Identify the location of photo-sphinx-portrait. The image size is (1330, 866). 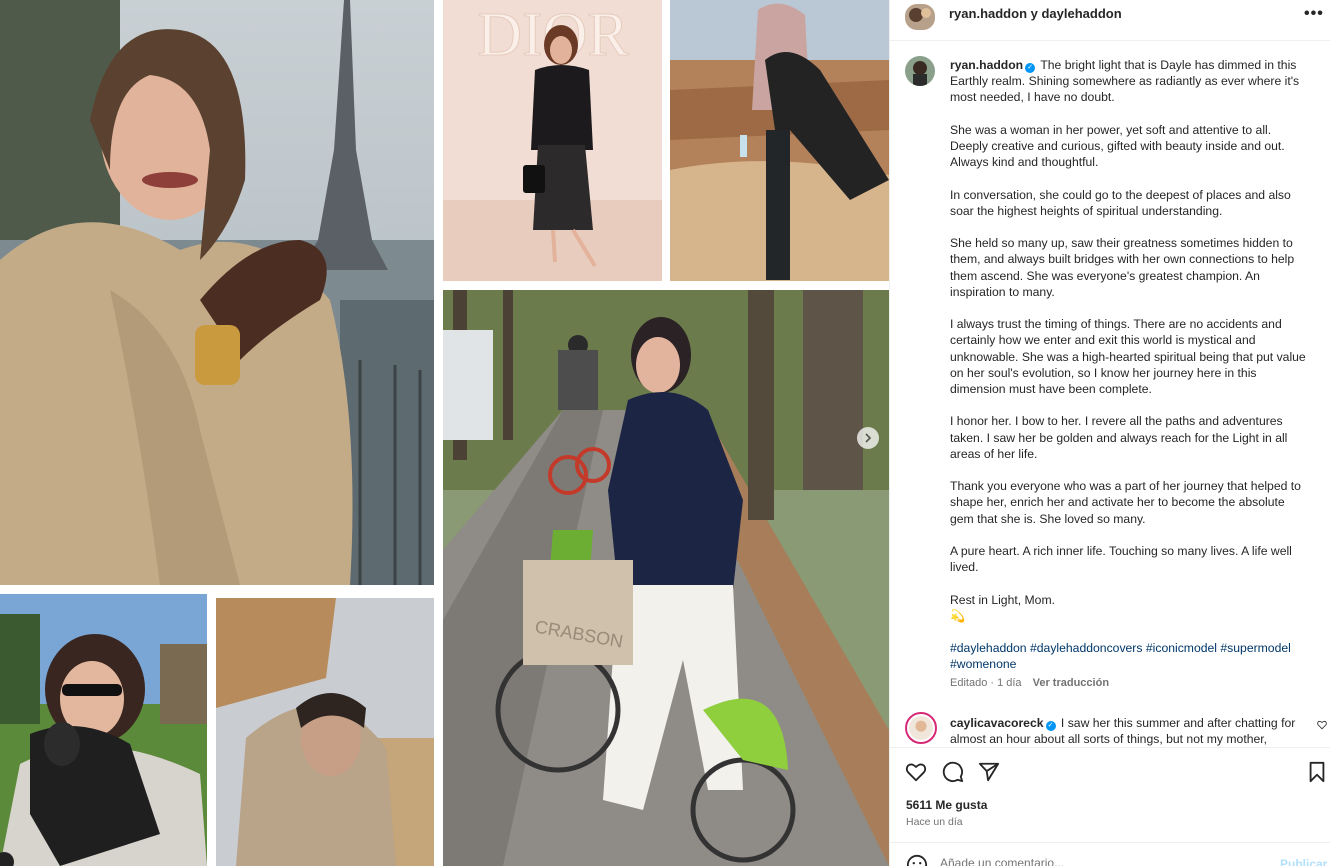
(325, 732).